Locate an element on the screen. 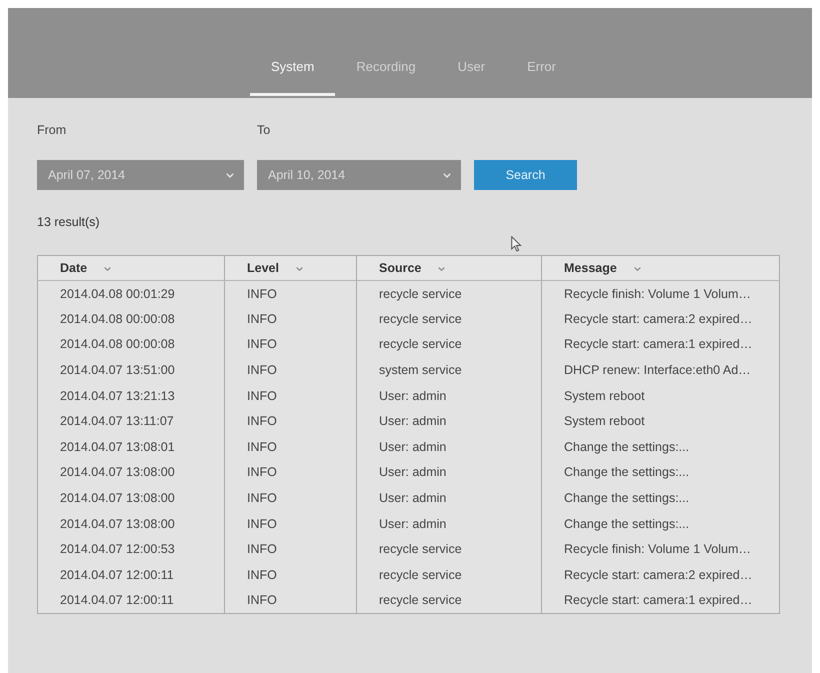 This screenshot has width=820, height=673. tab: User is located at coordinates (471, 77).